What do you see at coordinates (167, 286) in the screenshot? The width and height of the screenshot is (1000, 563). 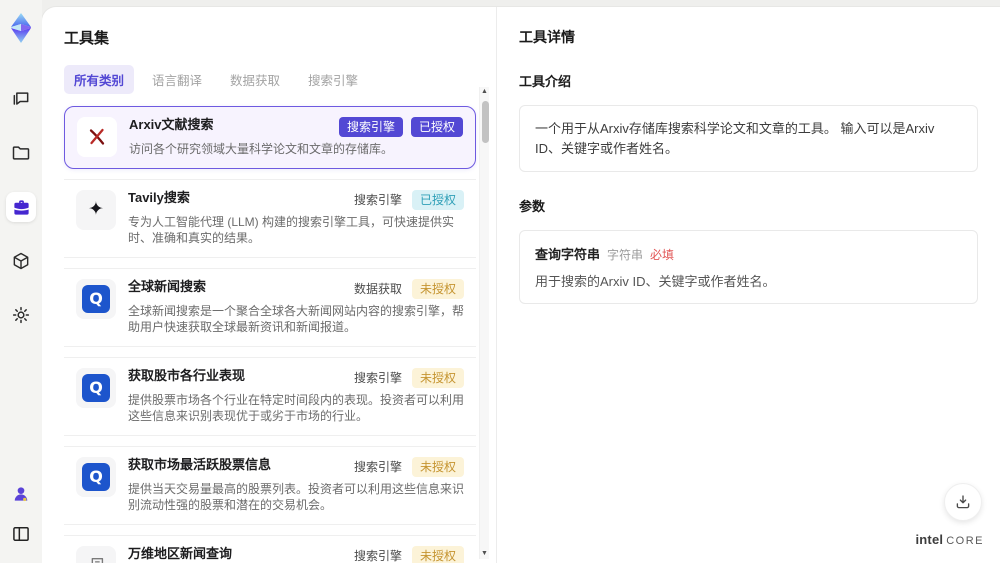 I see `tool-name: 全球新闻搜索` at bounding box center [167, 286].